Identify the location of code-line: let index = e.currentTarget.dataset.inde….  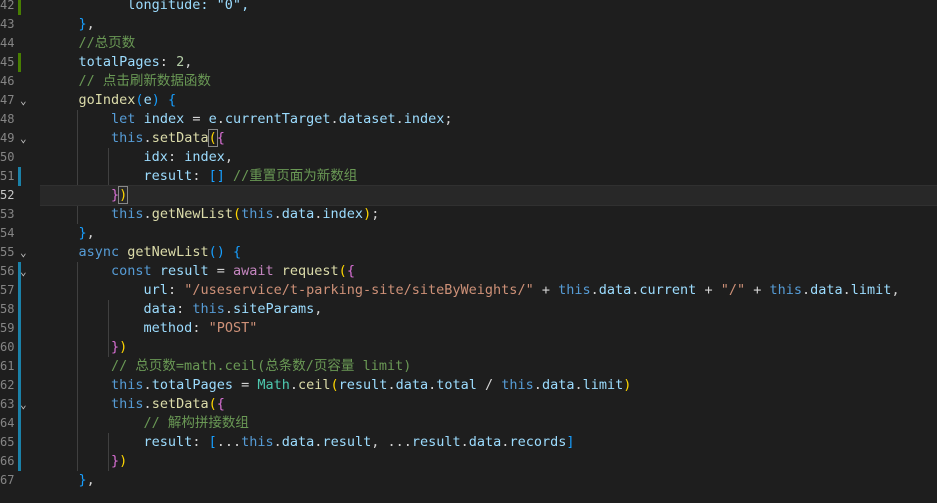
(488, 119).